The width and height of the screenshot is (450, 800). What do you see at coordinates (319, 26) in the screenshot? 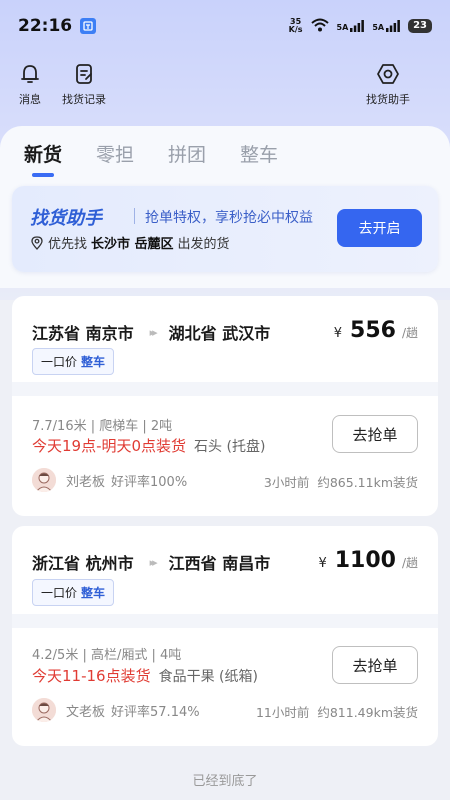
I see `wifi-icon` at bounding box center [319, 26].